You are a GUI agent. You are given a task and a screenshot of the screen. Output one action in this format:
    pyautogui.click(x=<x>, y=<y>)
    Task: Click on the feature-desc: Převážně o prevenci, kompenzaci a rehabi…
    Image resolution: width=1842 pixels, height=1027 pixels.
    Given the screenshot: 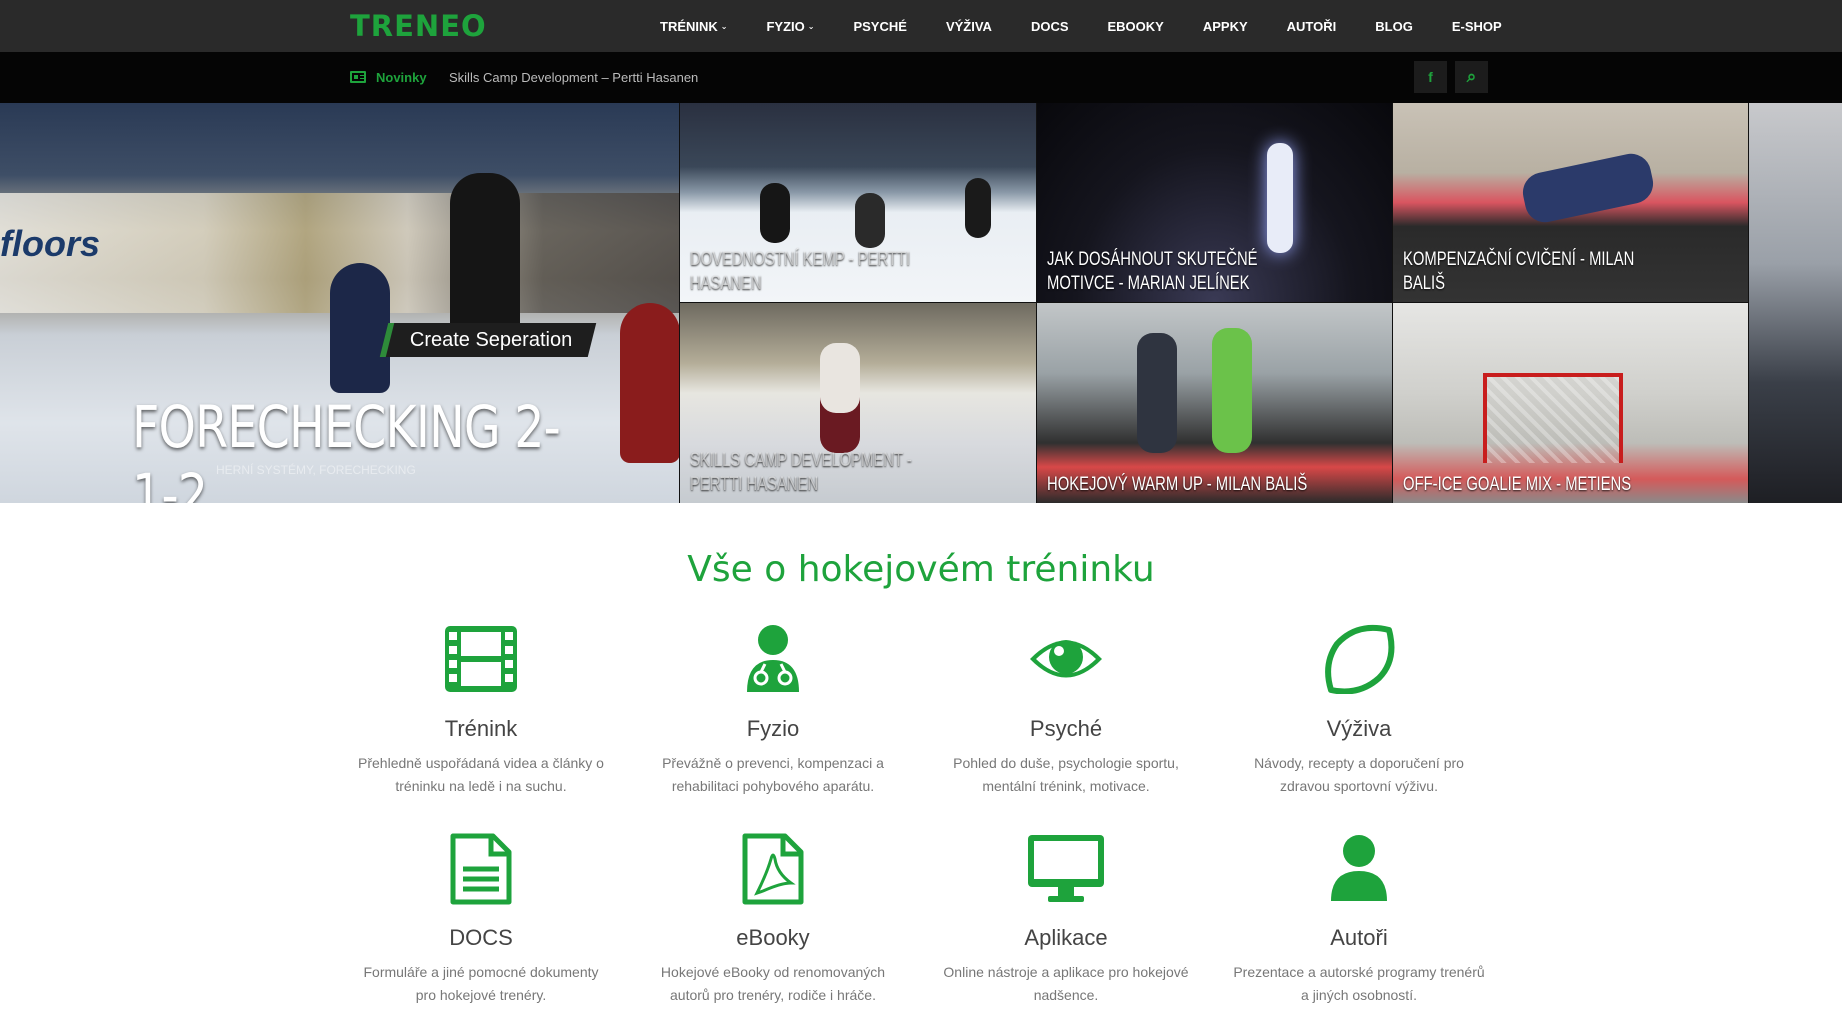 What is the action you would take?
    pyautogui.click(x=773, y=774)
    